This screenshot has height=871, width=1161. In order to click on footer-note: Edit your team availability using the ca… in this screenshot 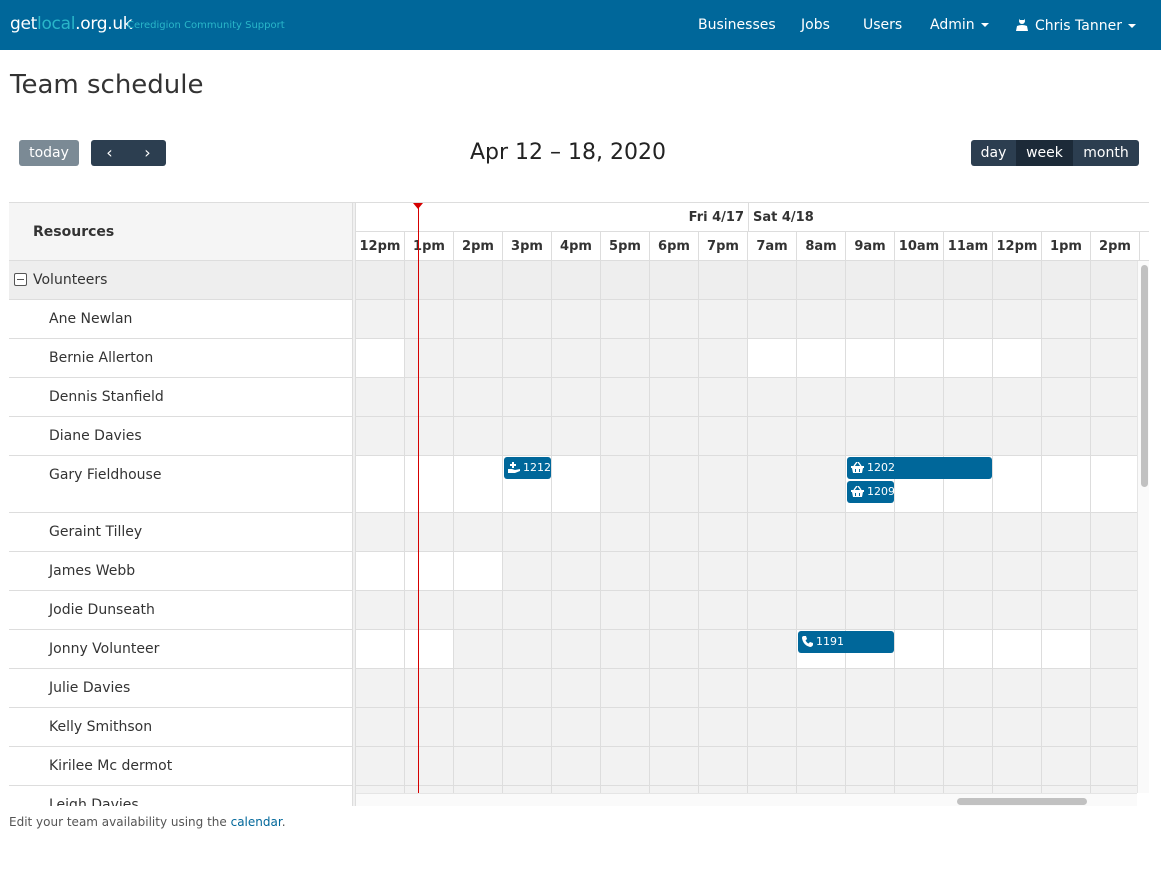, I will do `click(147, 822)`.